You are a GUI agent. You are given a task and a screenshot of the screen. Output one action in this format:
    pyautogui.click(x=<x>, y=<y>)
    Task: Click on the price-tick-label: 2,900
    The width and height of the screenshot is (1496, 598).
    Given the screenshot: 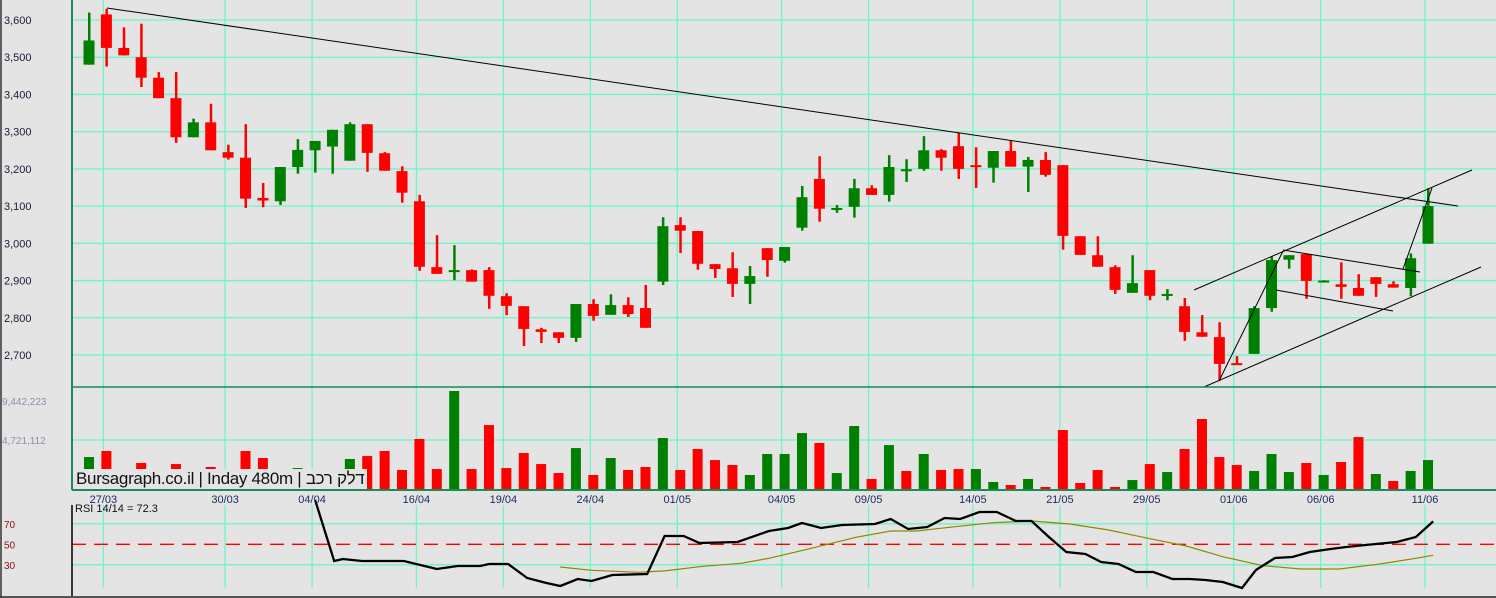 What is the action you would take?
    pyautogui.click(x=18, y=282)
    